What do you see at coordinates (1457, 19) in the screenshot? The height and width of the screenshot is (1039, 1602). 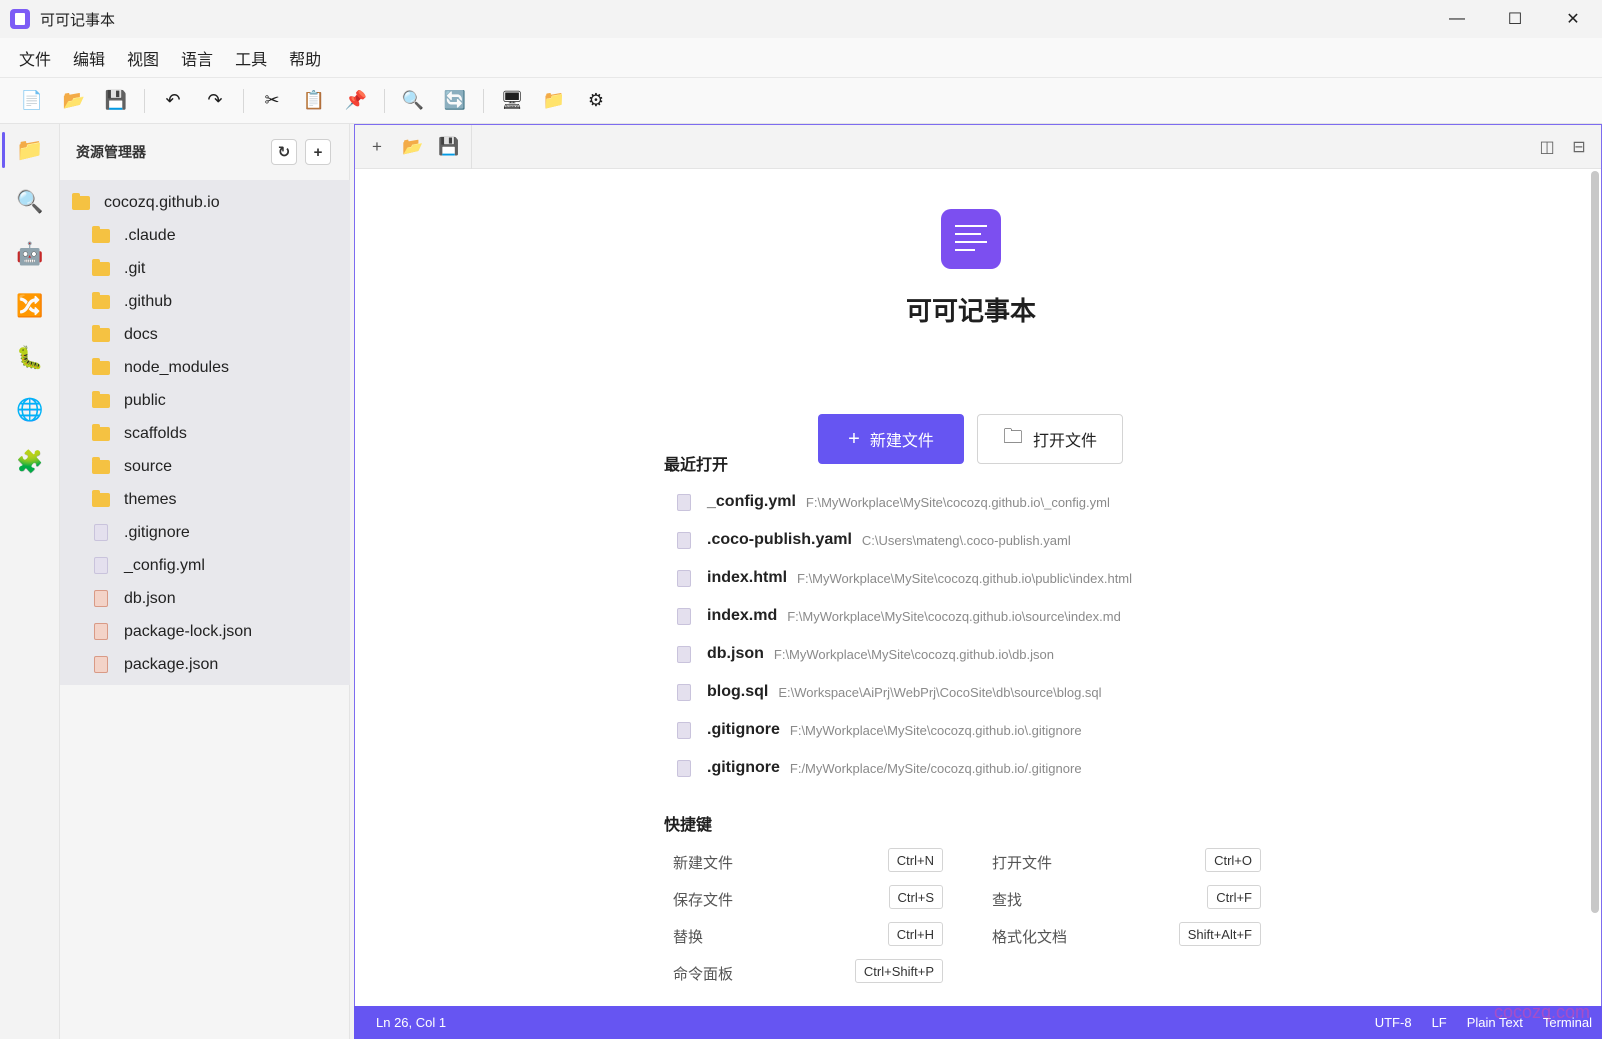 I see `minimize-button: —` at bounding box center [1457, 19].